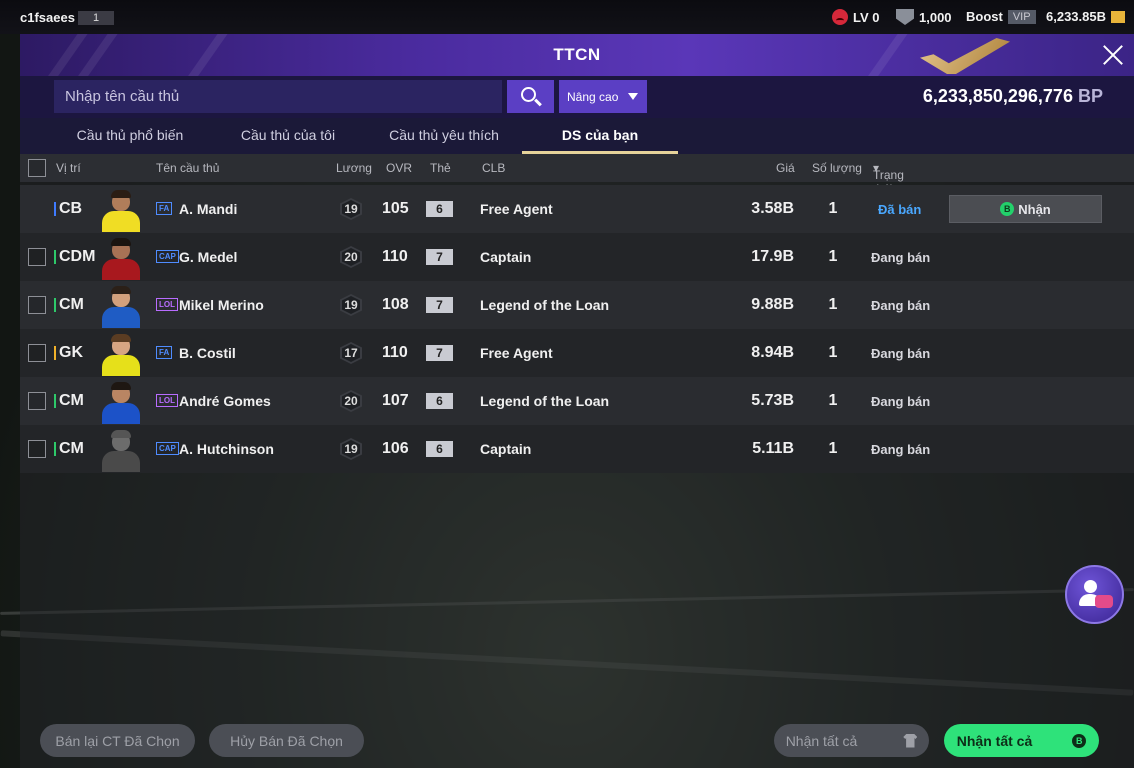 Image resolution: width=1134 pixels, height=768 pixels. What do you see at coordinates (164, 352) in the screenshot?
I see `season-badge: FA` at bounding box center [164, 352].